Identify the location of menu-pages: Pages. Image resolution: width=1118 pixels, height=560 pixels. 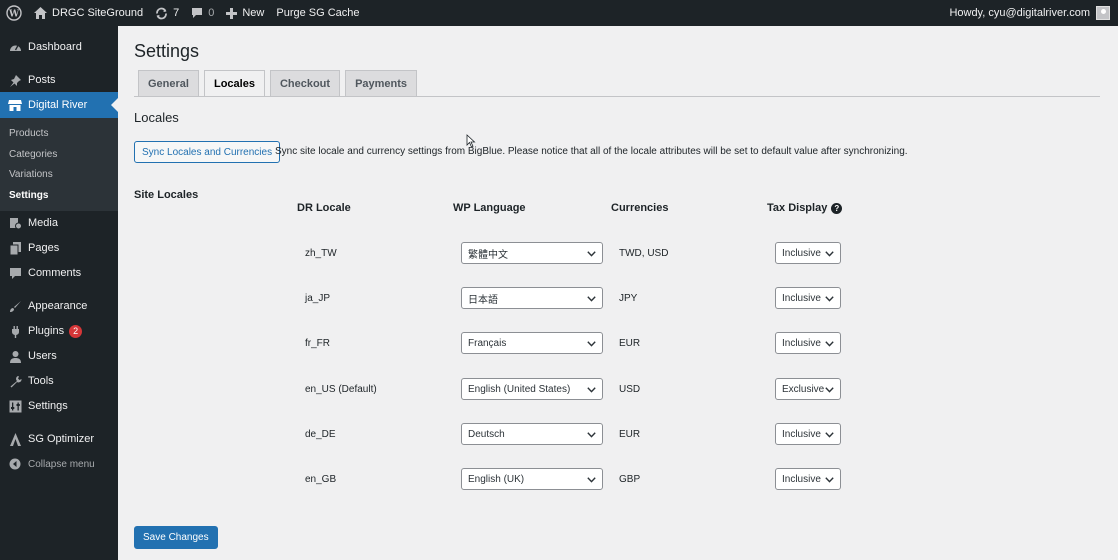
(59, 248).